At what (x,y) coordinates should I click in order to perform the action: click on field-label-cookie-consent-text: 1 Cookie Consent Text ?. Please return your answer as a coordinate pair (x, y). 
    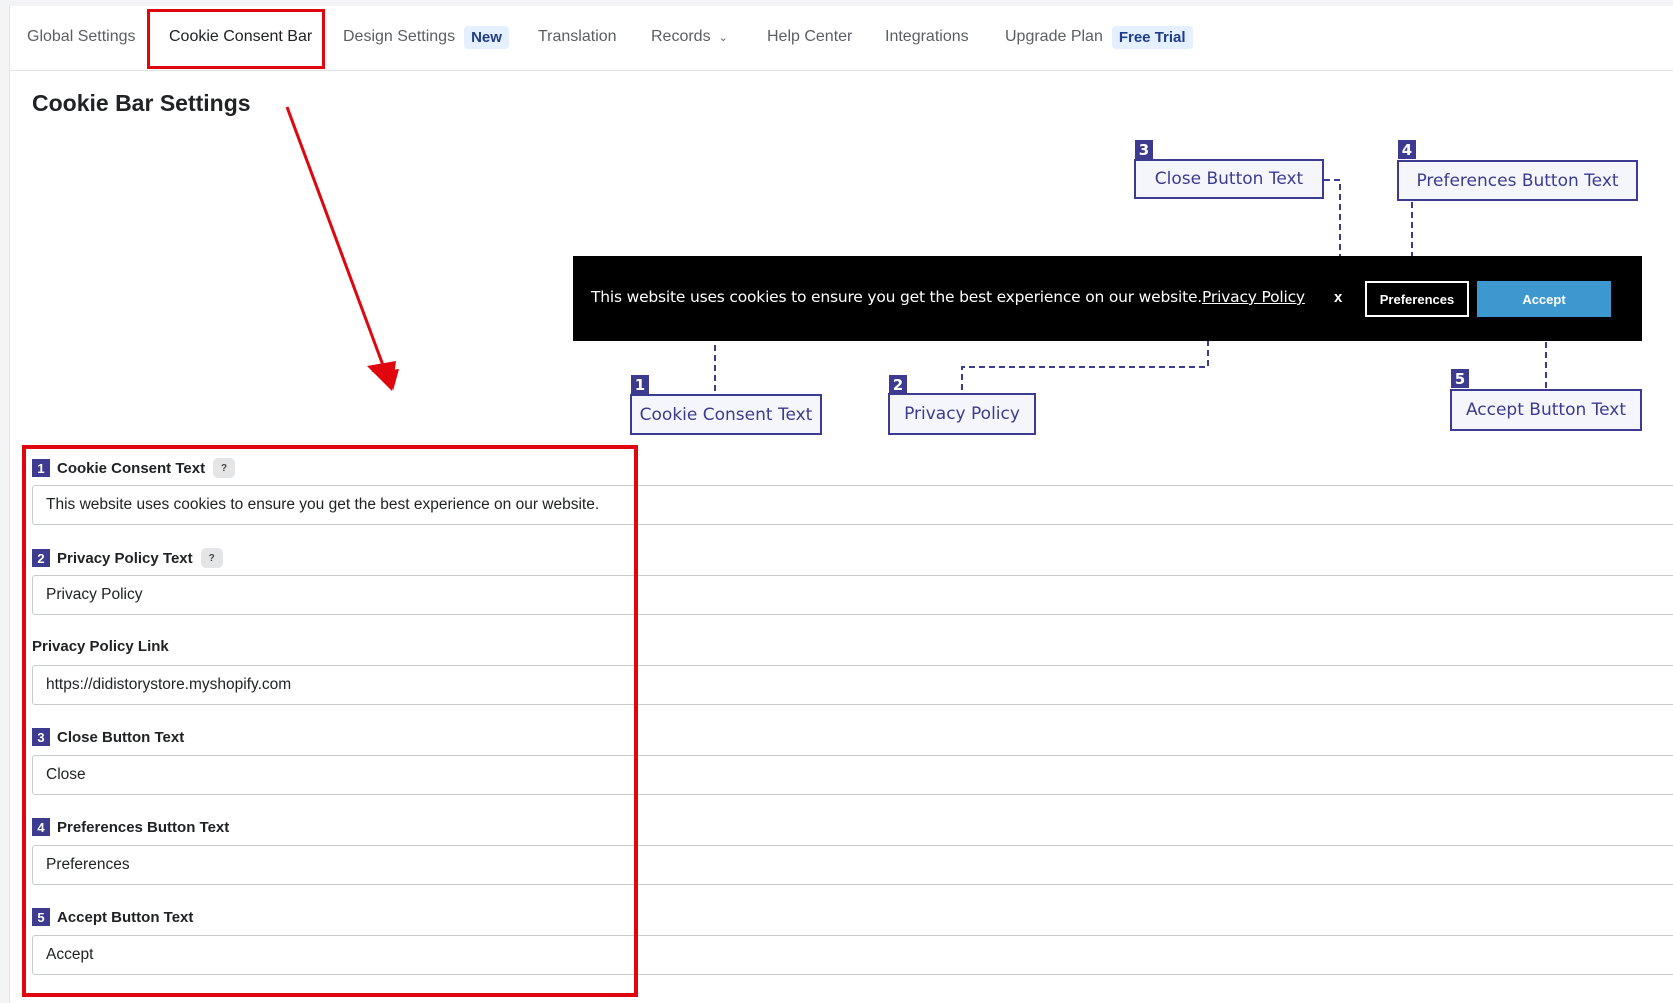
    Looking at the image, I should click on (134, 468).